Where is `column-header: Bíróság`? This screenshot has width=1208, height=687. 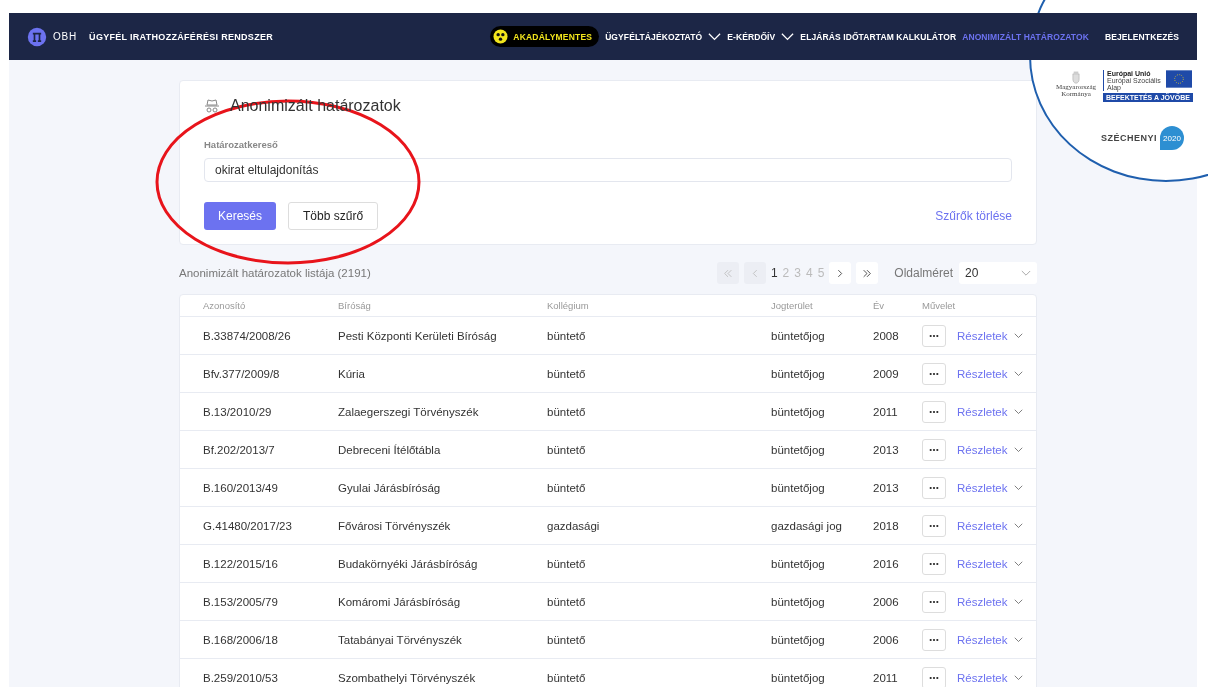
column-header: Bíróság is located at coordinates (355, 305).